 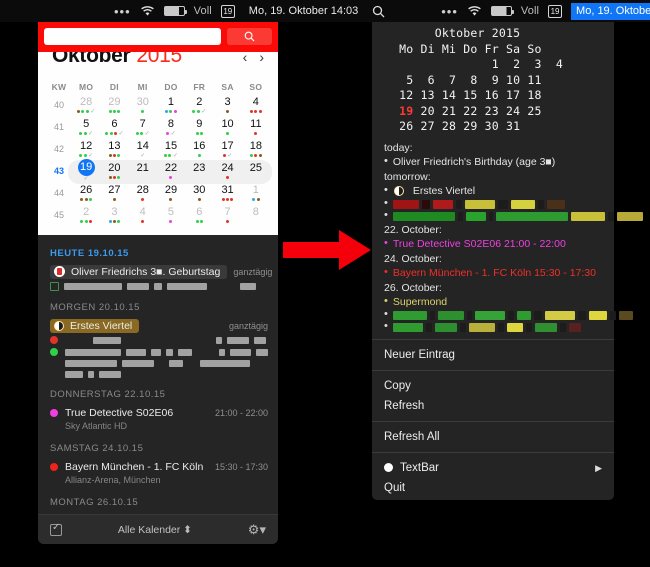 What do you see at coordinates (143, 128) in the screenshot?
I see `calendar-day-cell: 7 ✓` at bounding box center [143, 128].